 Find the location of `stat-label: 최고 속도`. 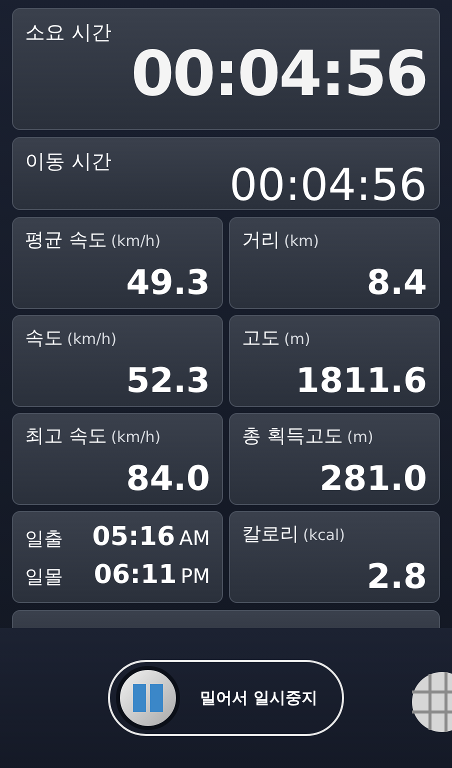

stat-label: 최고 속도 is located at coordinates (66, 436).